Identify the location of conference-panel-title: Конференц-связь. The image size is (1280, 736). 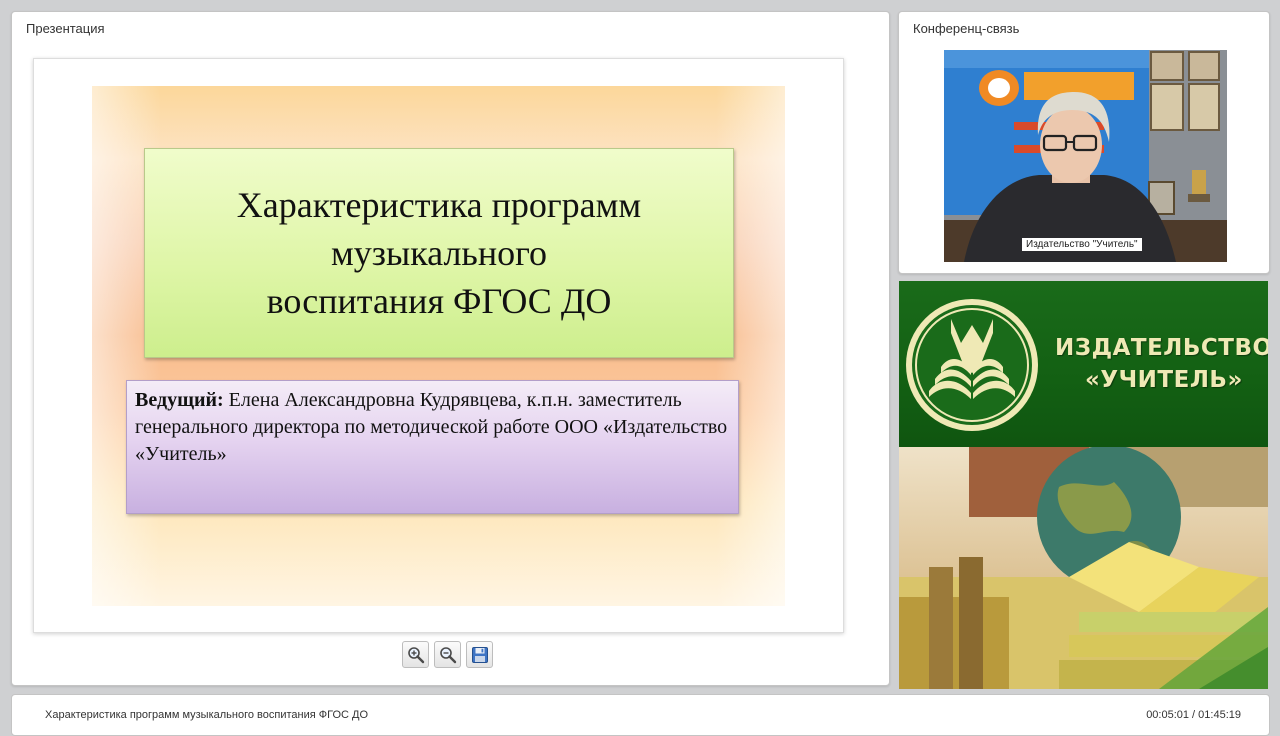
(966, 28).